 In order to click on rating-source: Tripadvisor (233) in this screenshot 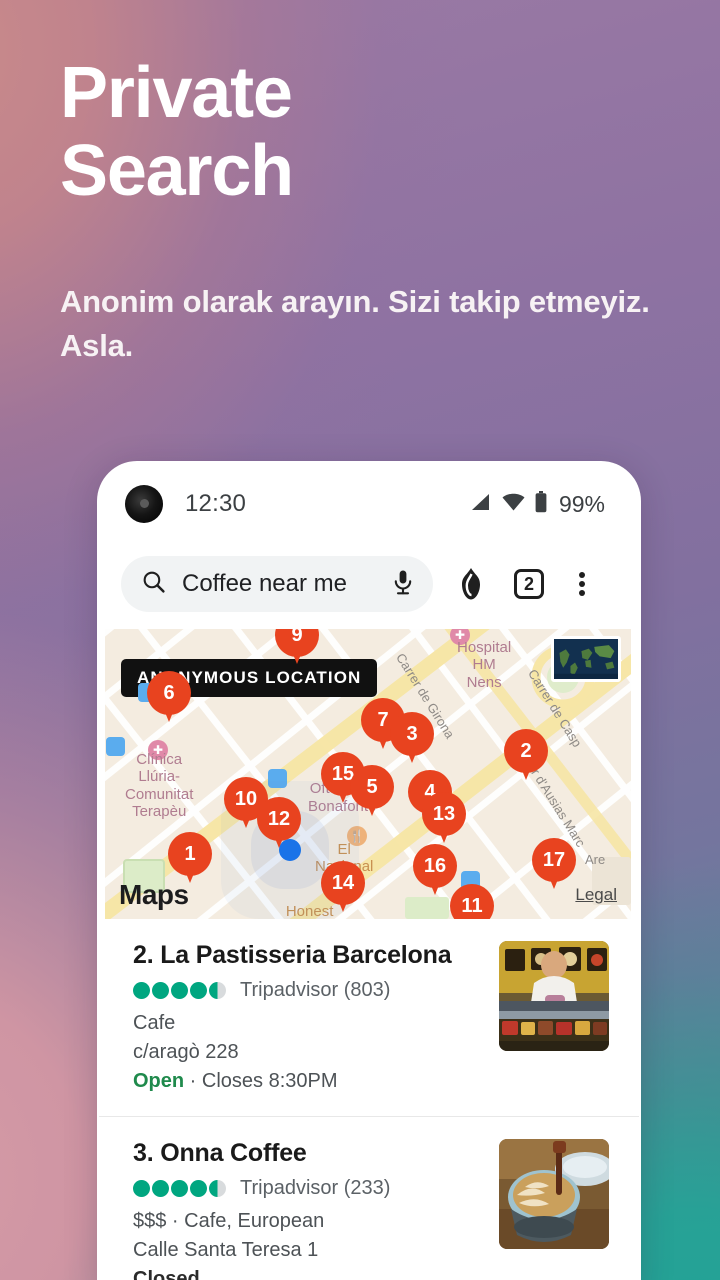, I will do `click(315, 1188)`.